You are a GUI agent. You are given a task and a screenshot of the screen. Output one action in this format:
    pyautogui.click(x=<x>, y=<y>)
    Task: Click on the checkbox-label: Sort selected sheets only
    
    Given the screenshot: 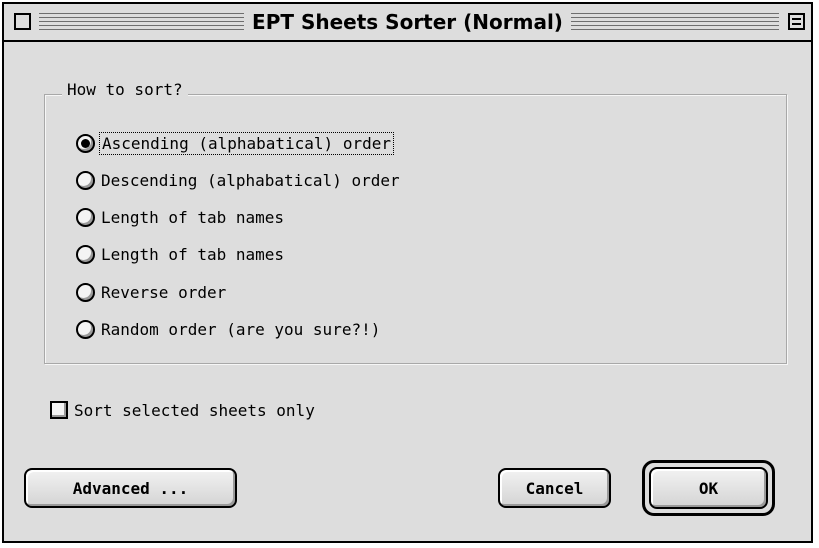 What is the action you would take?
    pyautogui.click(x=194, y=410)
    